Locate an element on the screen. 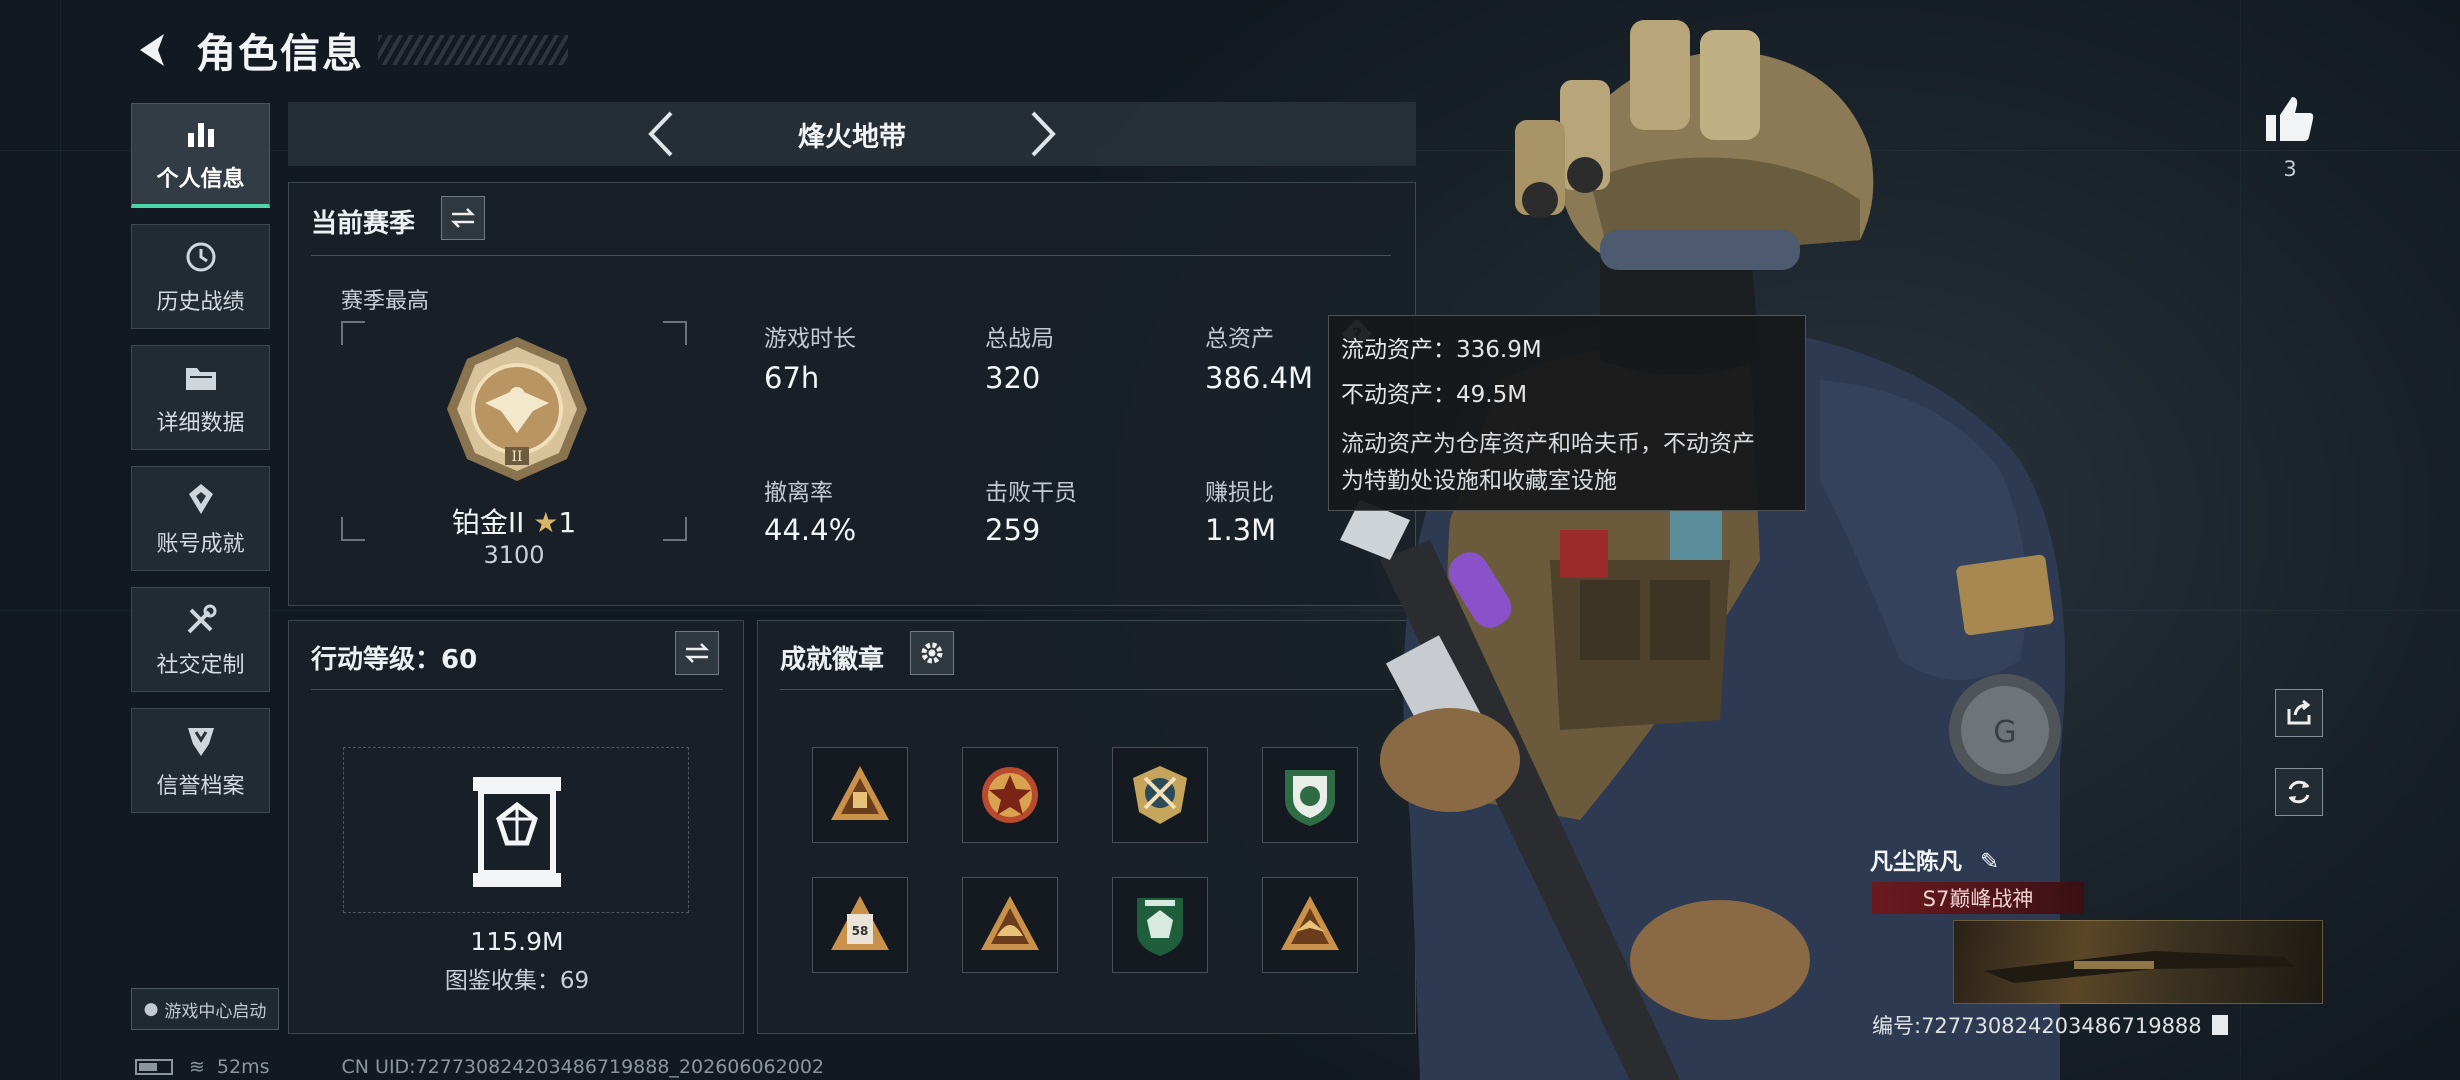 Image resolution: width=2460 pixels, height=1080 pixels. bar-chart-icon is located at coordinates (200, 135).